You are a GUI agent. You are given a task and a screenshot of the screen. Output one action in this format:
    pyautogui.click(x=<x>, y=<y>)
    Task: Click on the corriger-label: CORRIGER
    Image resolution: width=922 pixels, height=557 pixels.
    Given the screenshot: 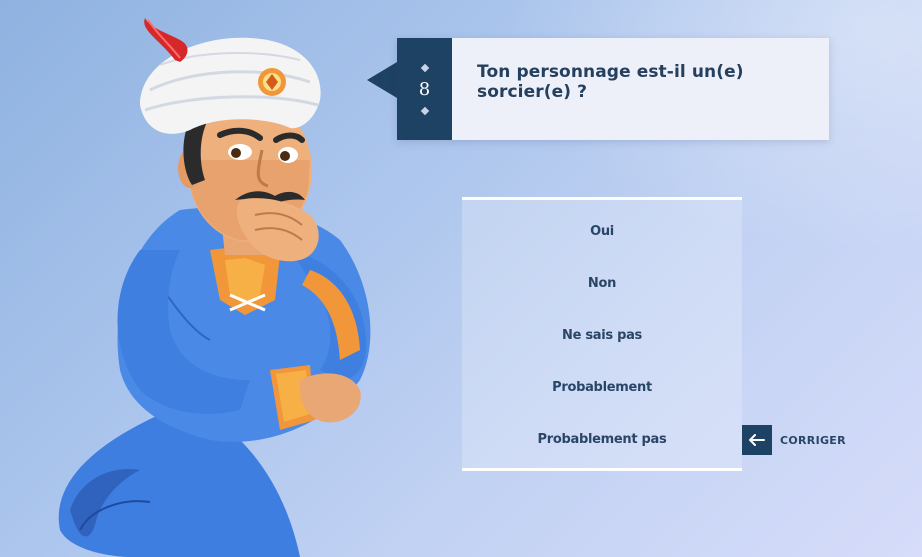 What is the action you would take?
    pyautogui.click(x=813, y=440)
    